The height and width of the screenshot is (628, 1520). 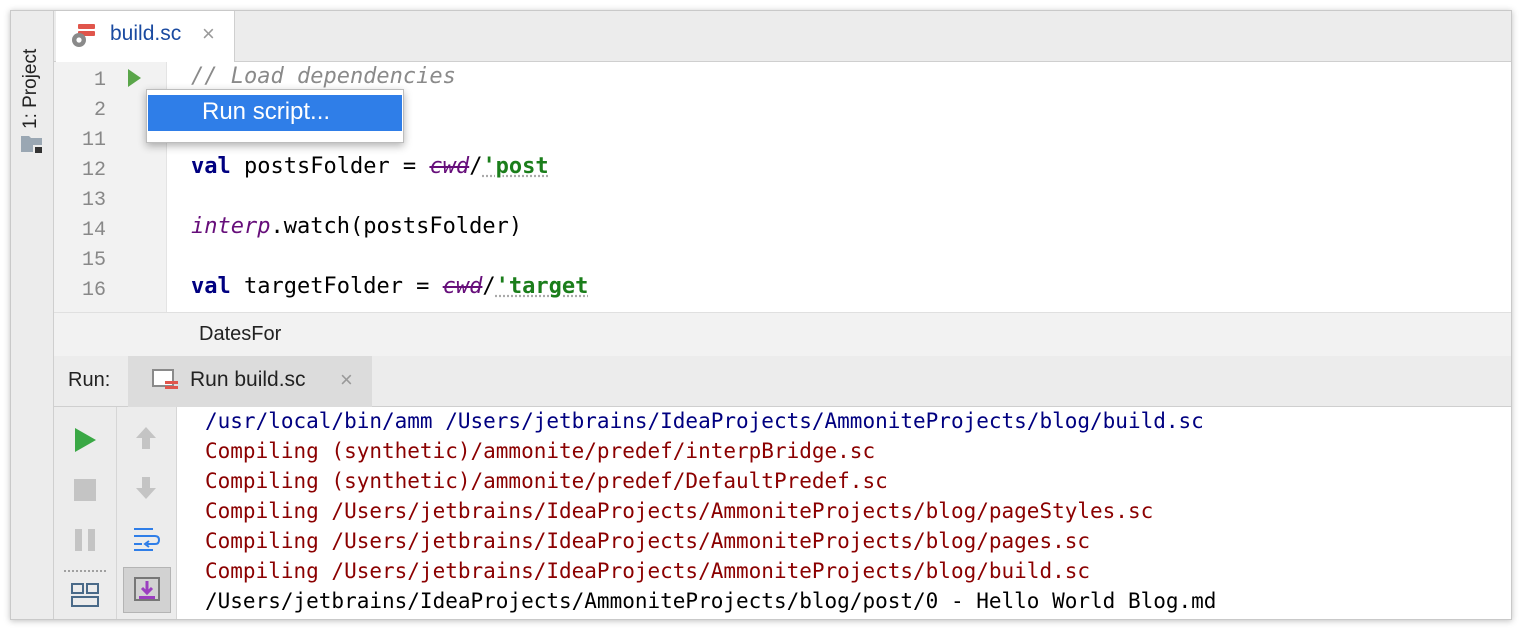 What do you see at coordinates (134, 78) in the screenshot?
I see `run-gutter-icon` at bounding box center [134, 78].